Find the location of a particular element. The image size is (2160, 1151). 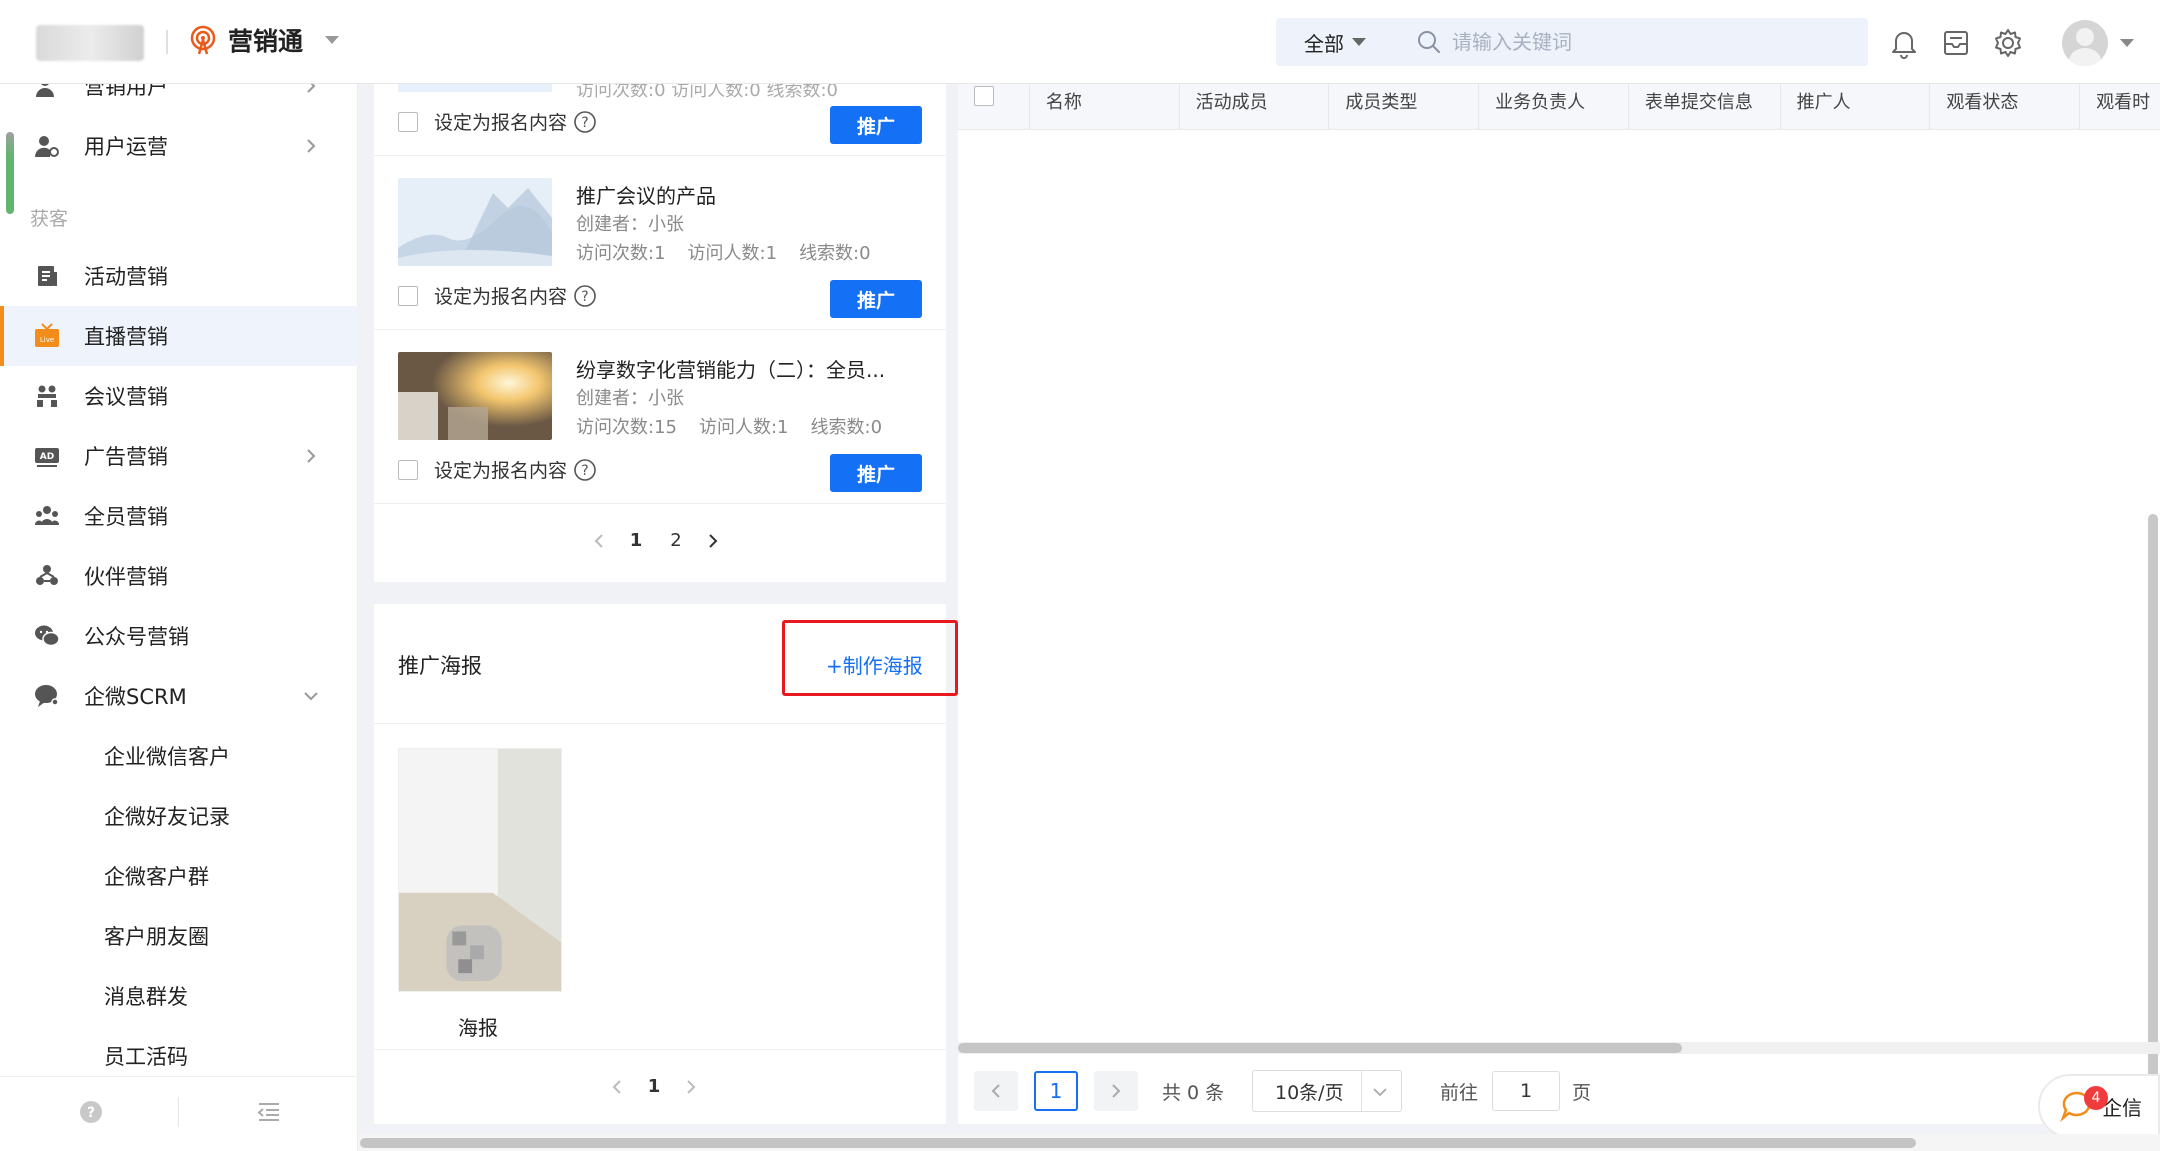

sidebar-item-ads: AD 广告营销 is located at coordinates (179, 456).